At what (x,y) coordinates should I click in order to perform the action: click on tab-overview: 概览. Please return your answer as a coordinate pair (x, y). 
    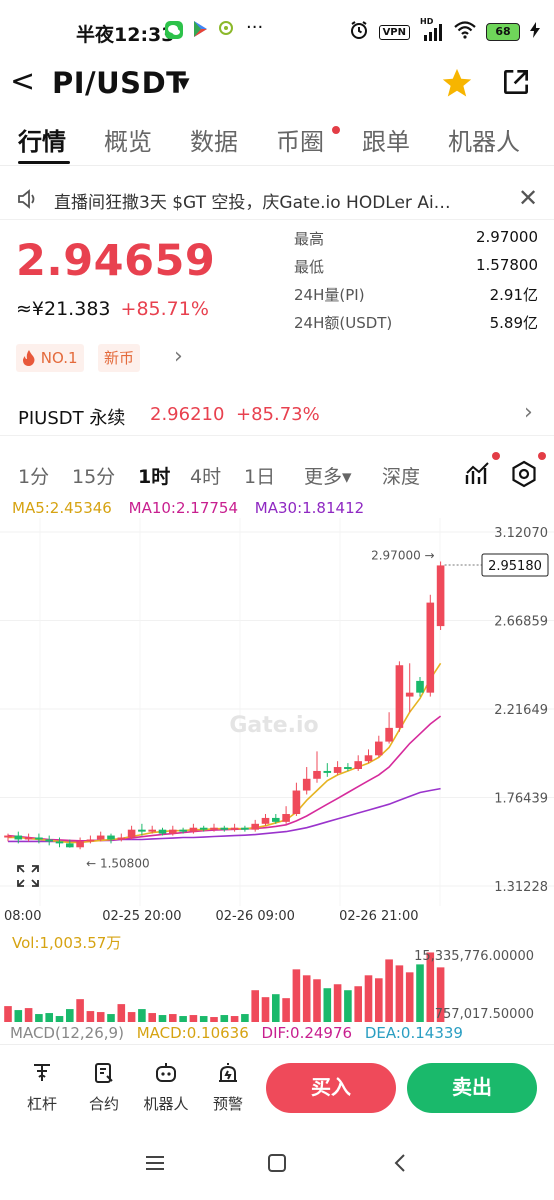
    Looking at the image, I should click on (128, 139).